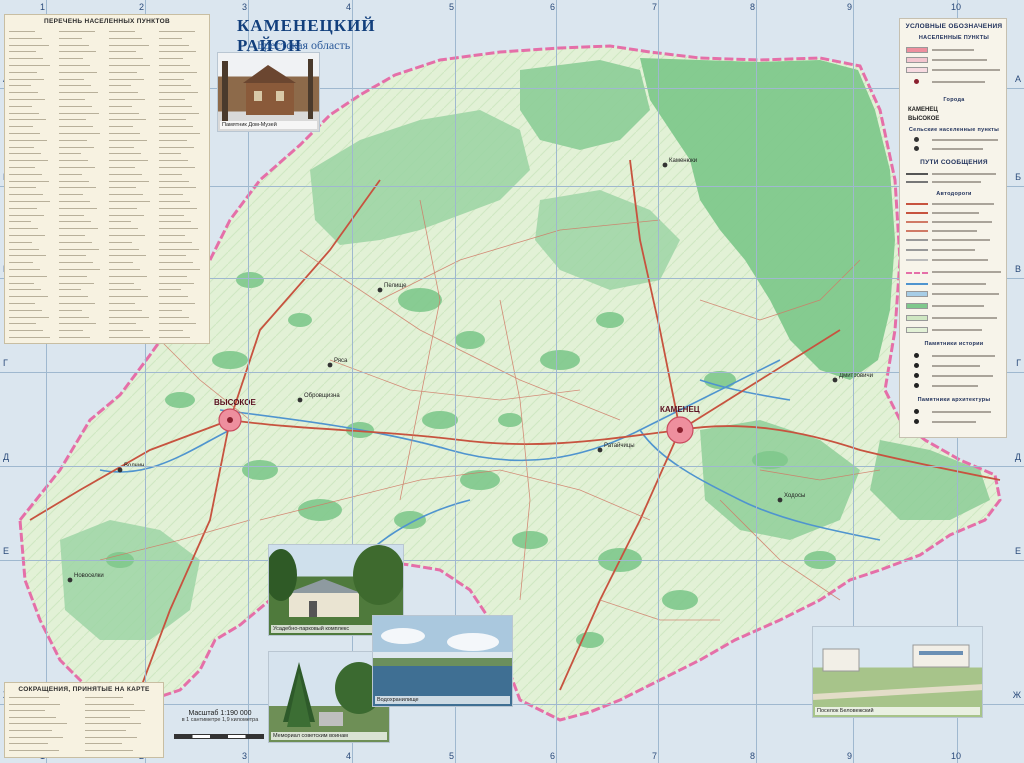 This screenshot has width=1024, height=763. I want to click on grid-col-label: 2, so click(142, 7).